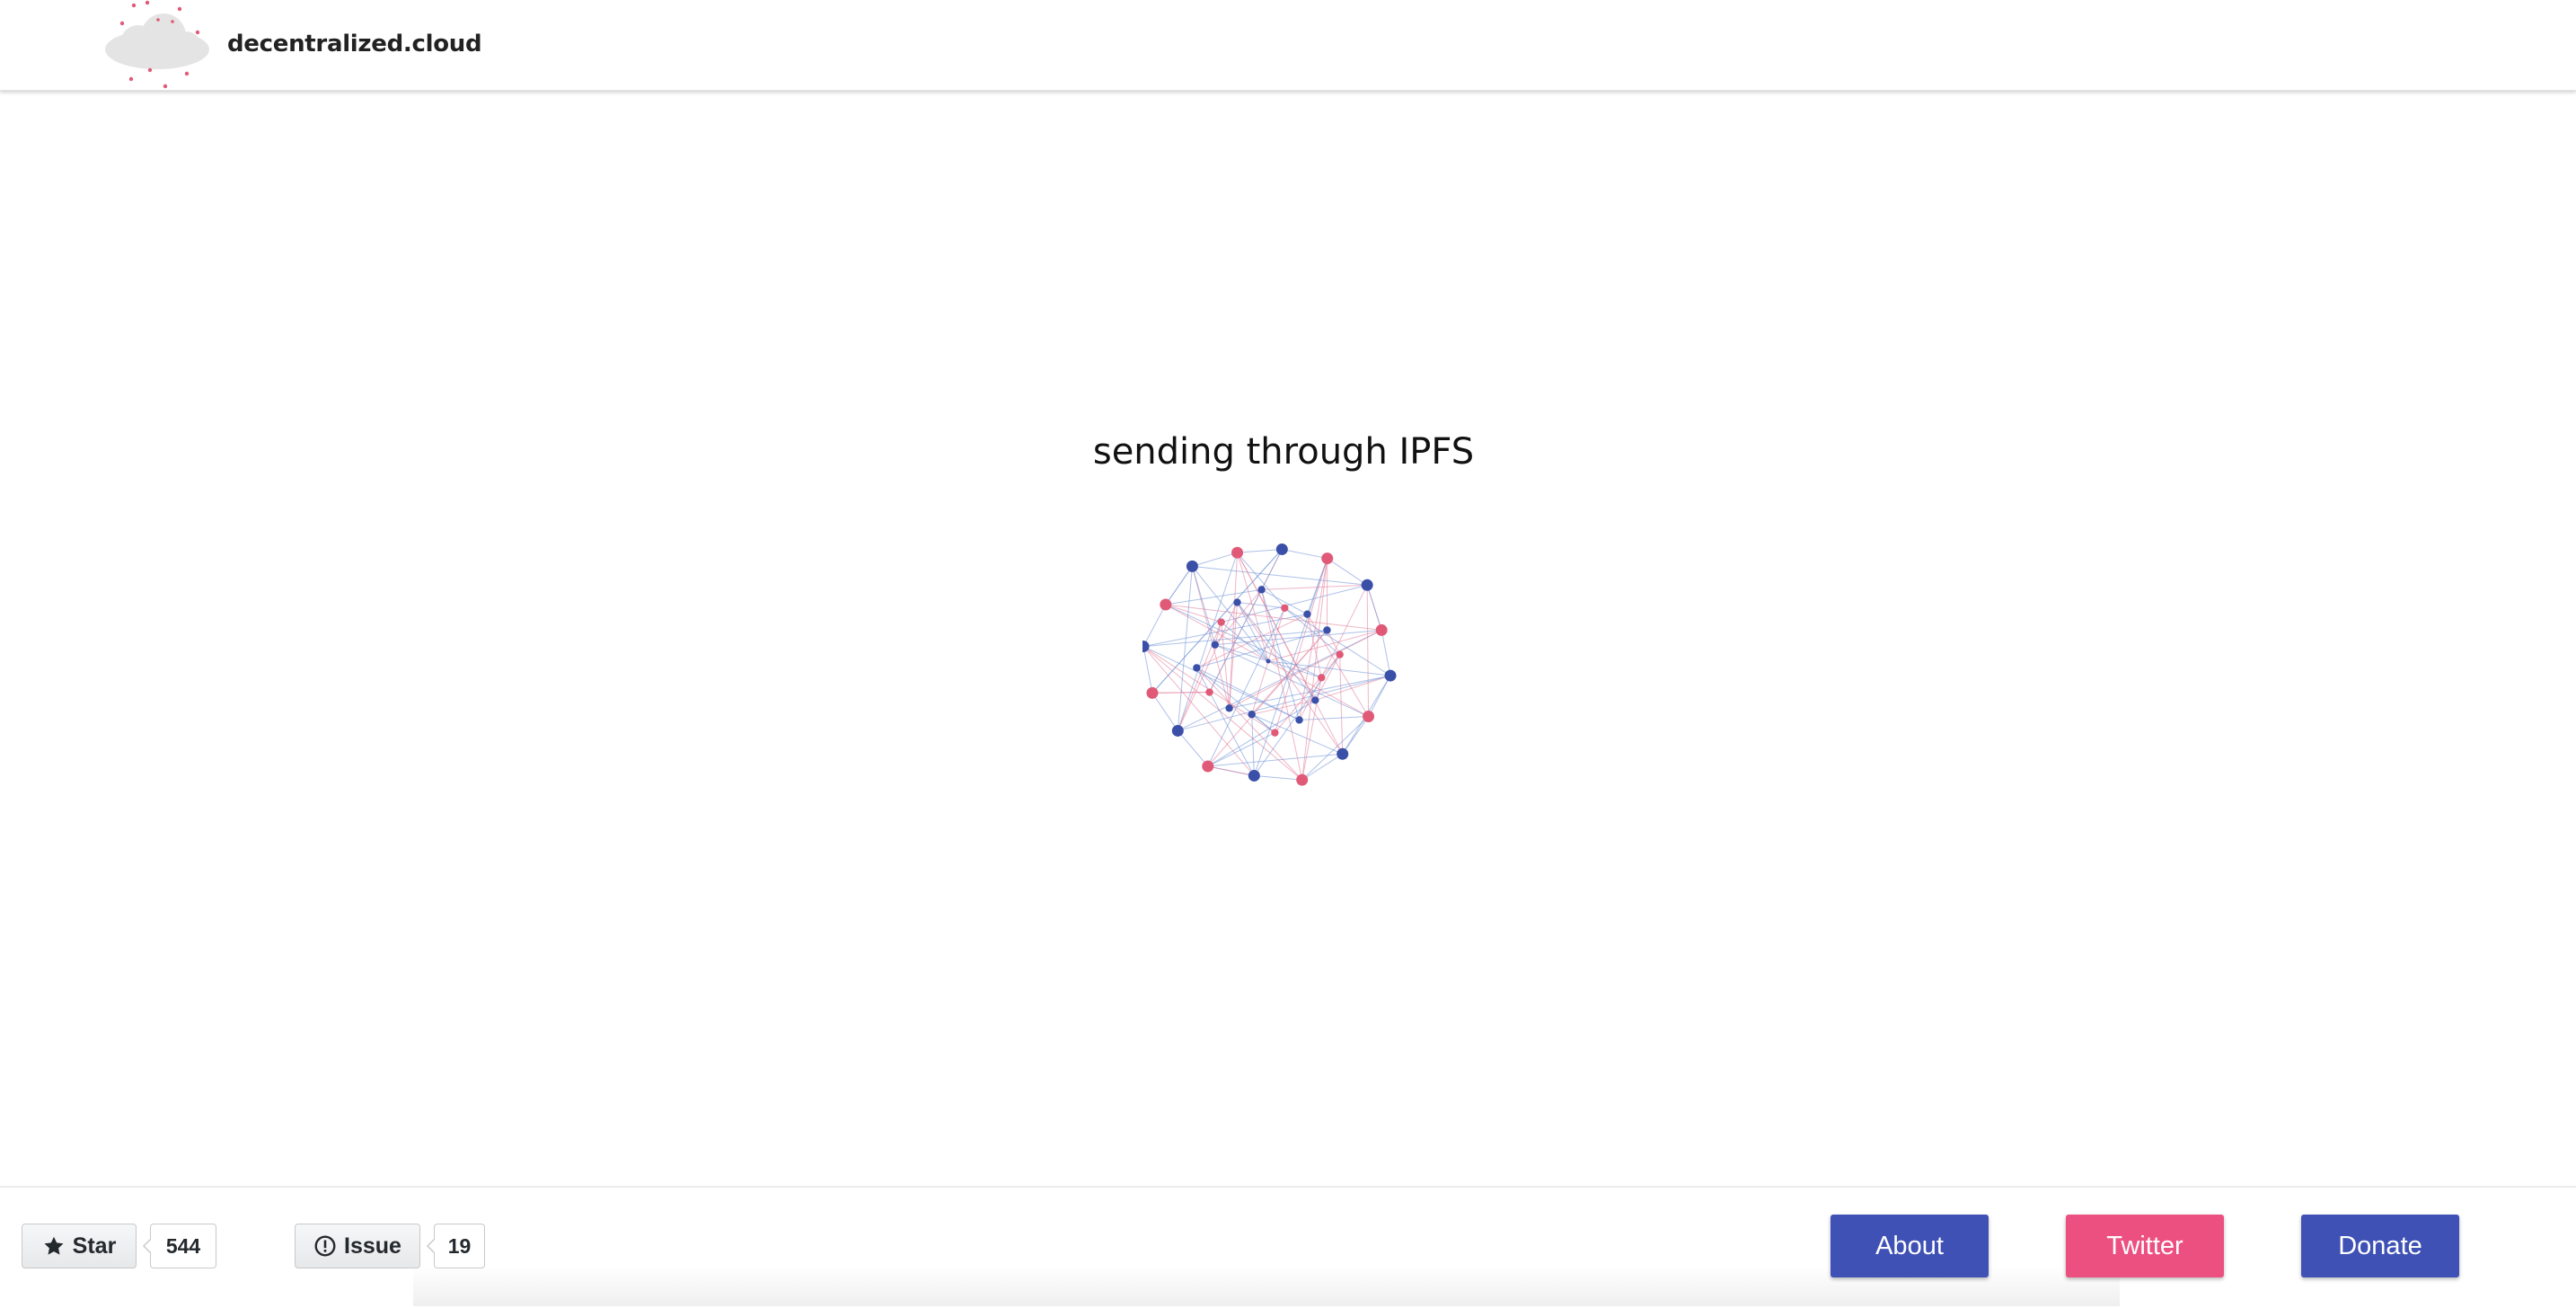 The width and height of the screenshot is (2576, 1308). Describe the element at coordinates (157, 45) in the screenshot. I see `cloud-logo-icon` at that location.